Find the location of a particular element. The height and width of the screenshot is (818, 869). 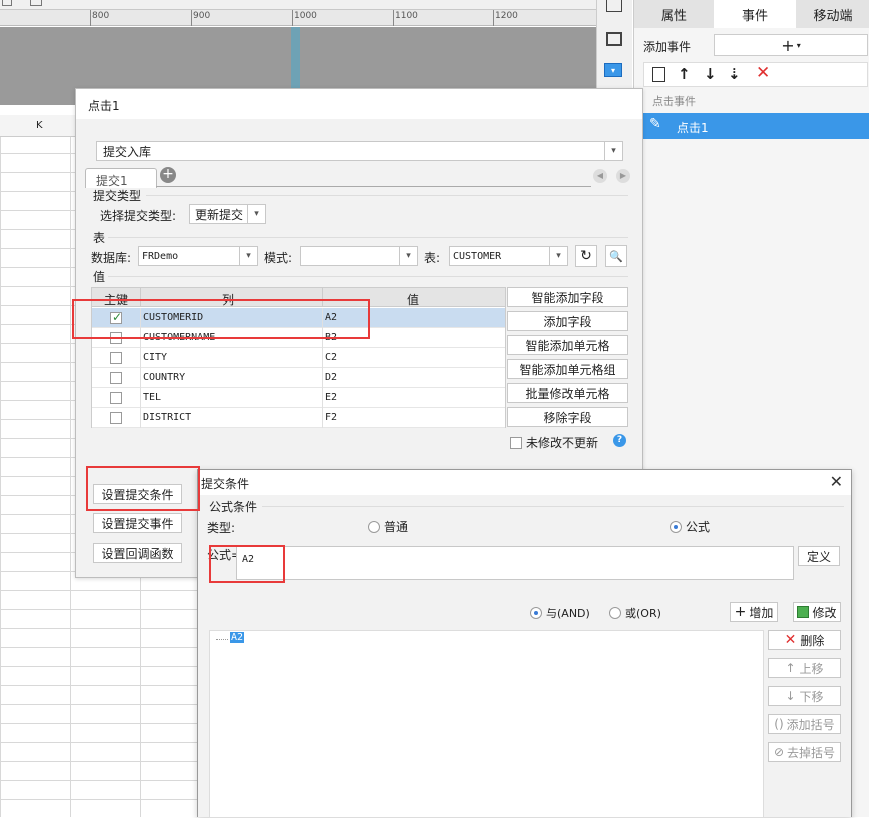

database-select: FRDemo ▾ is located at coordinates (198, 256).